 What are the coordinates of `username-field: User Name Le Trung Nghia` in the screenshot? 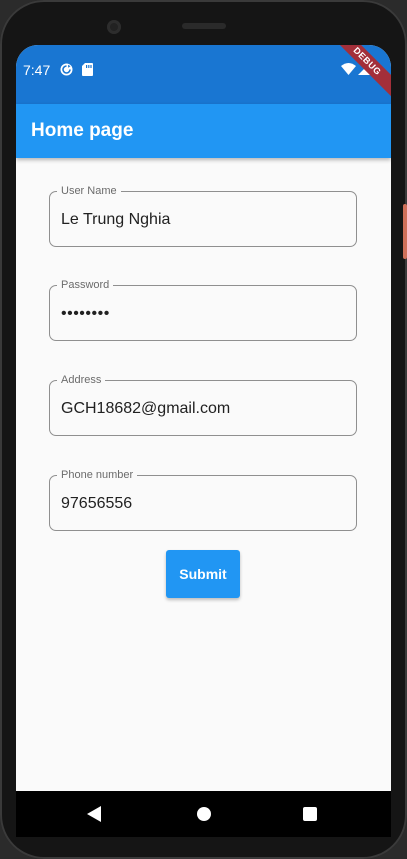 It's located at (203, 215).